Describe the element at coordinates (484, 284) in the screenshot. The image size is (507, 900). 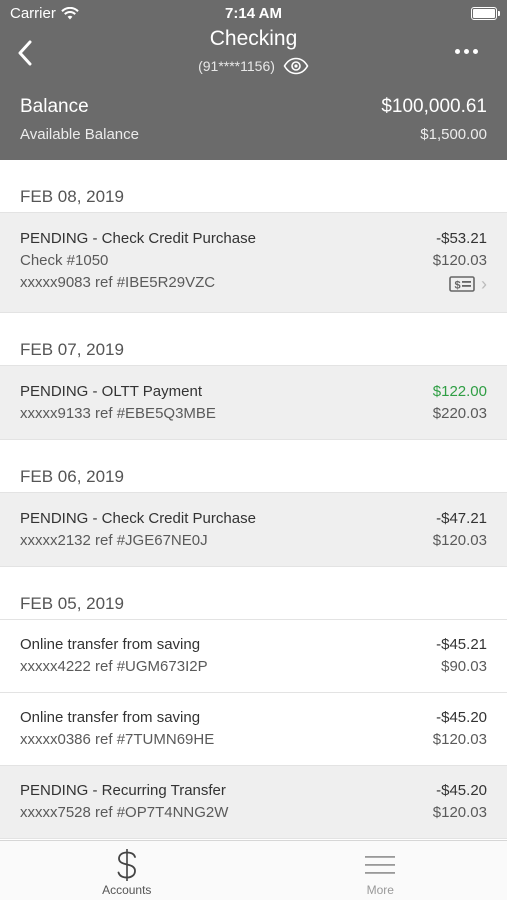
I see `chevron-right-icon: ›` at that location.